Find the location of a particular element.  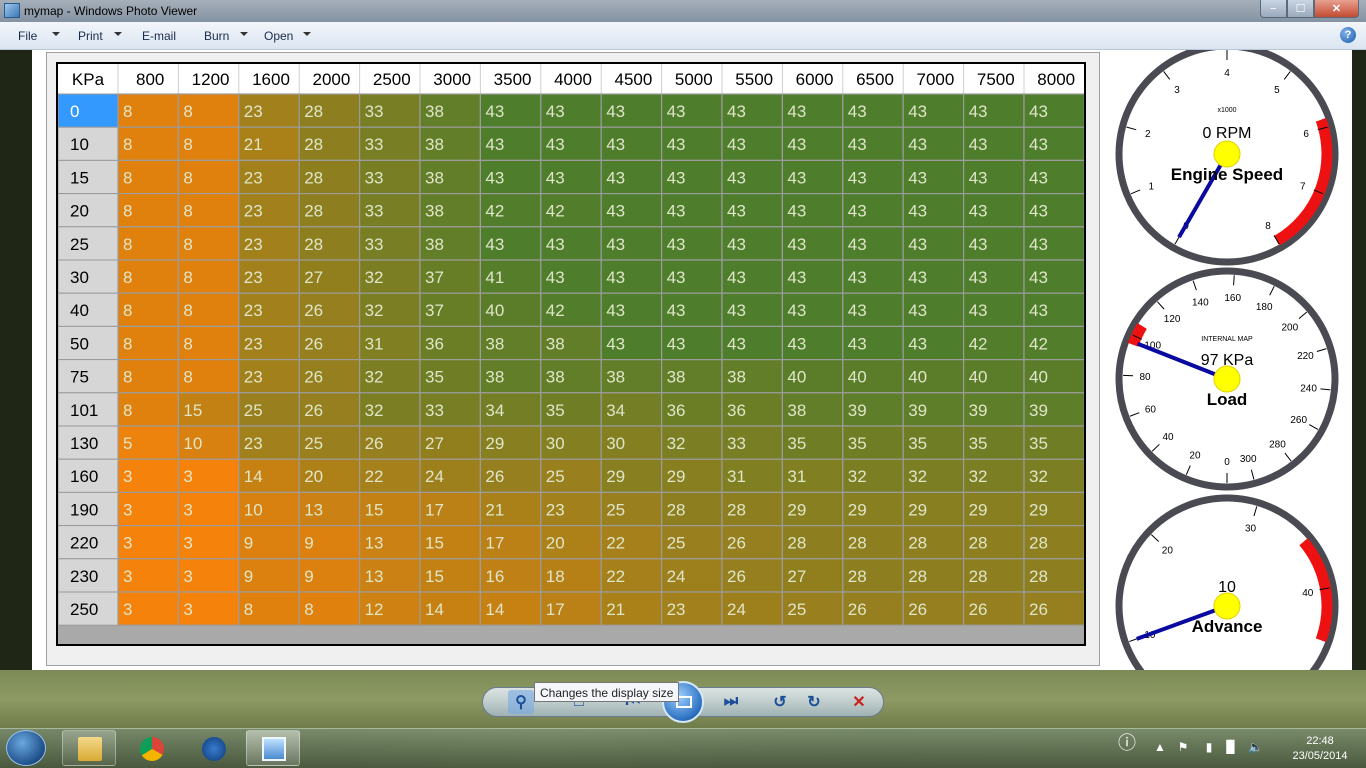

chrome-taskbar-button is located at coordinates (151, 748).